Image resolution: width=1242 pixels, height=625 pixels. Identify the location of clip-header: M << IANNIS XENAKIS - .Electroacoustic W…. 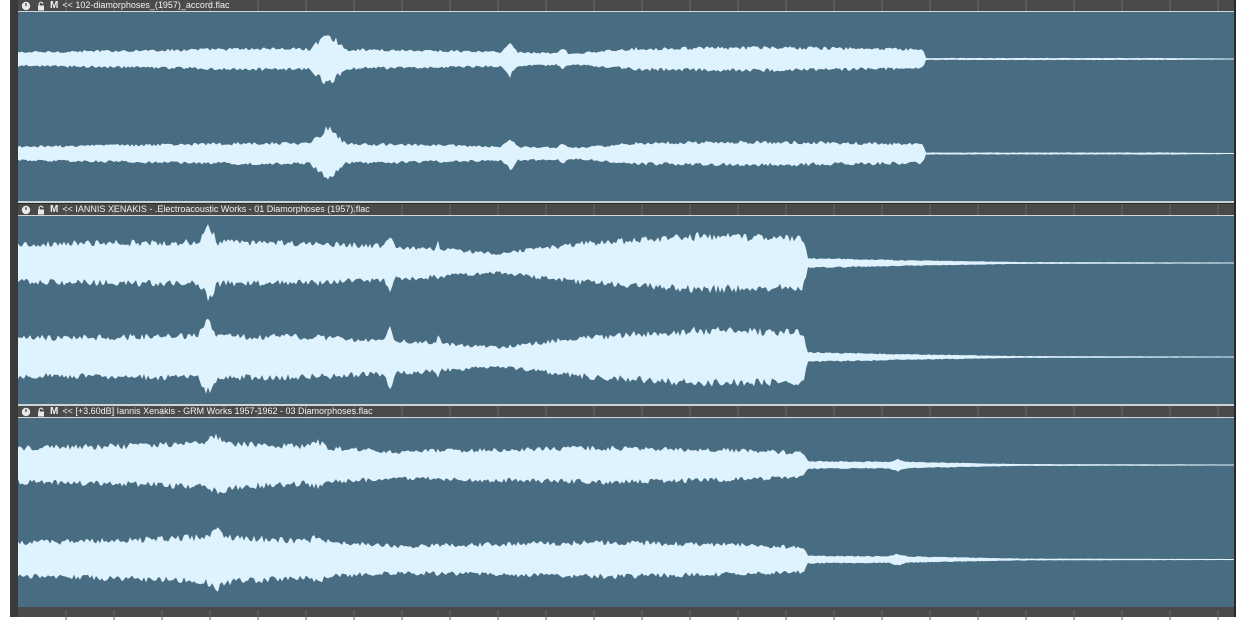
(626, 210).